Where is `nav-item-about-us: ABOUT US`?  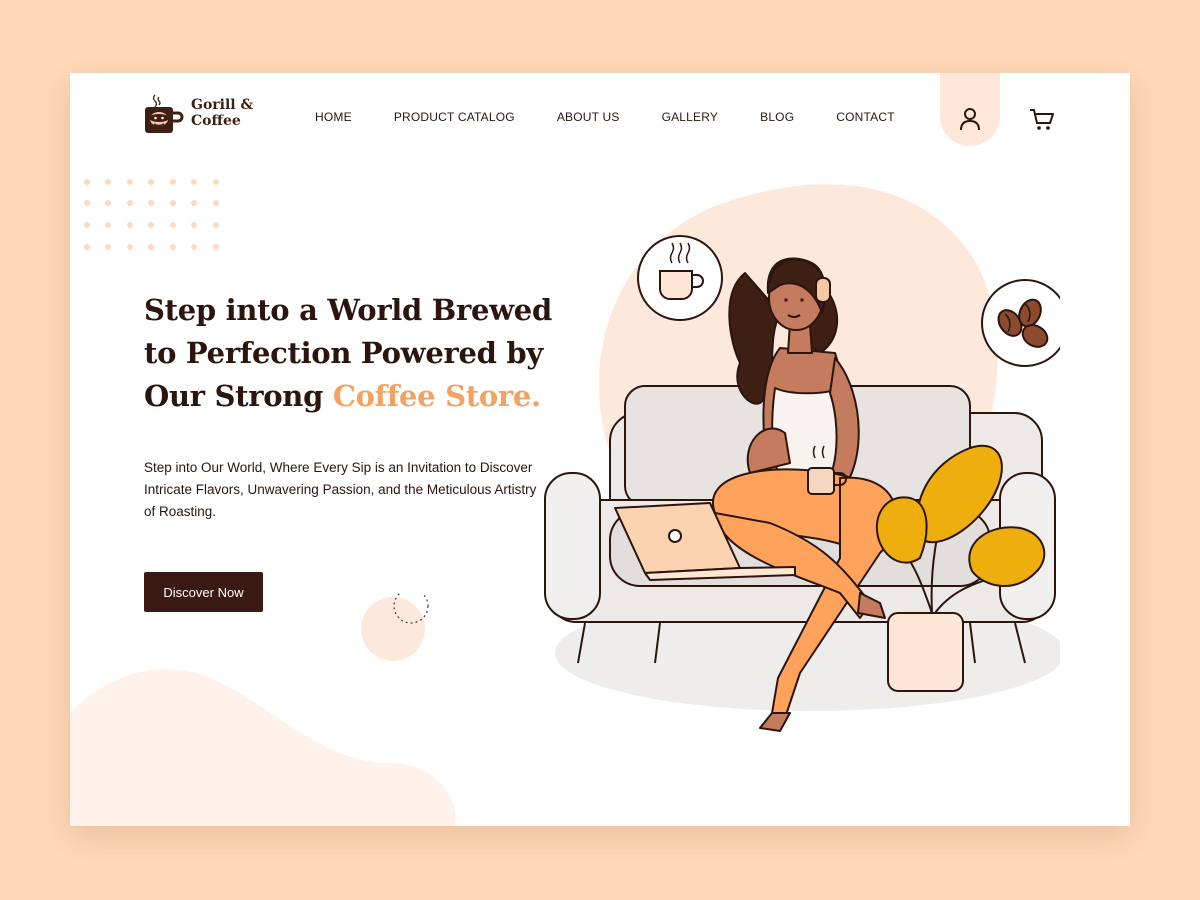 nav-item-about-us: ABOUT US is located at coordinates (588, 117).